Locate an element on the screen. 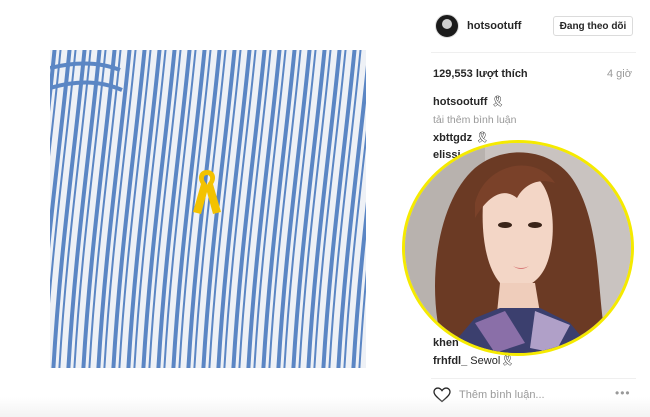 The image size is (650, 417). following-button: Đang theo dõi is located at coordinates (593, 26).